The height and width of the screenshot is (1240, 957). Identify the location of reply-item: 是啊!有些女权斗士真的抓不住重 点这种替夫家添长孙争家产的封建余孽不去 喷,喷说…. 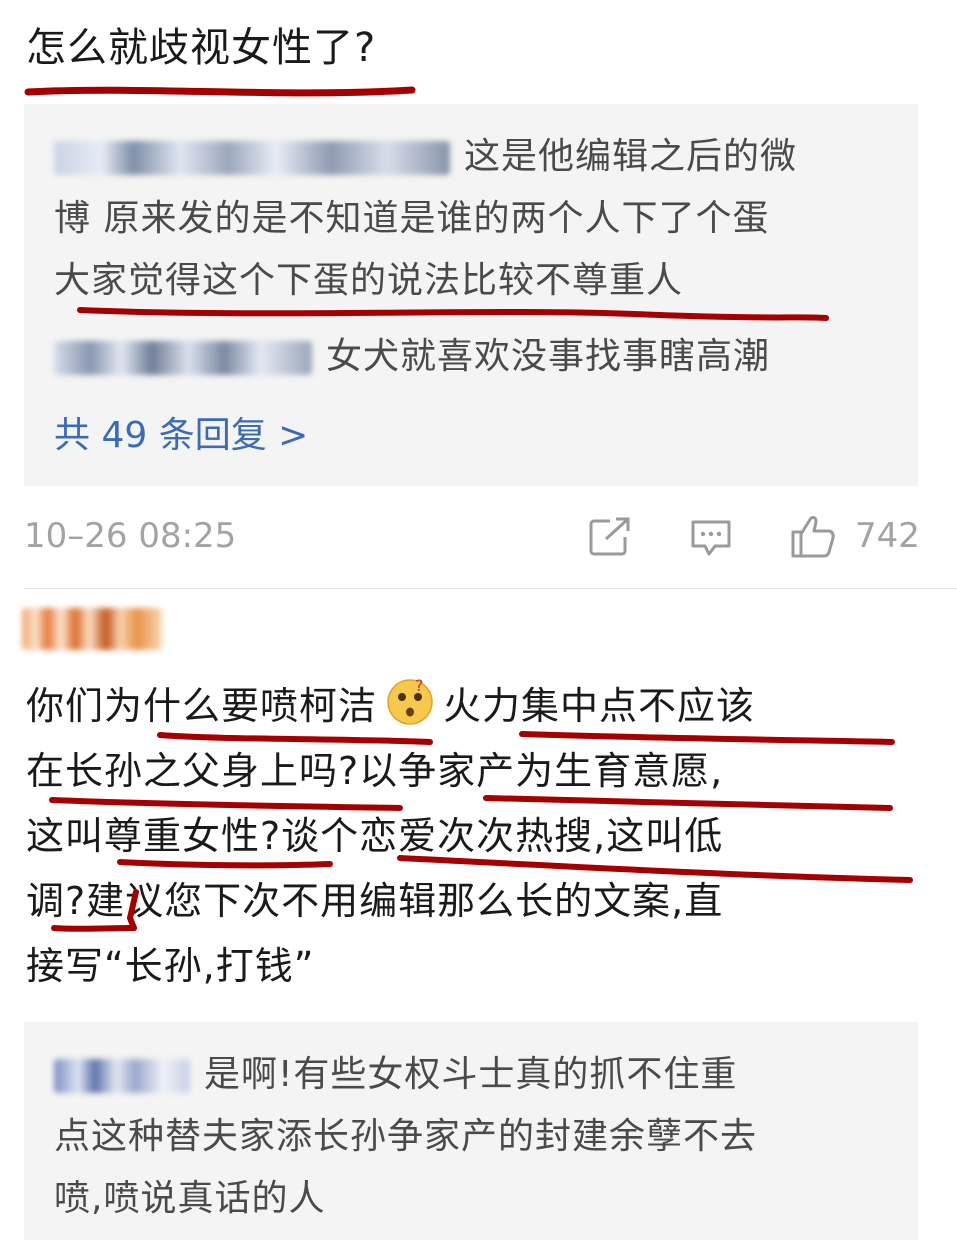
(406, 1136).